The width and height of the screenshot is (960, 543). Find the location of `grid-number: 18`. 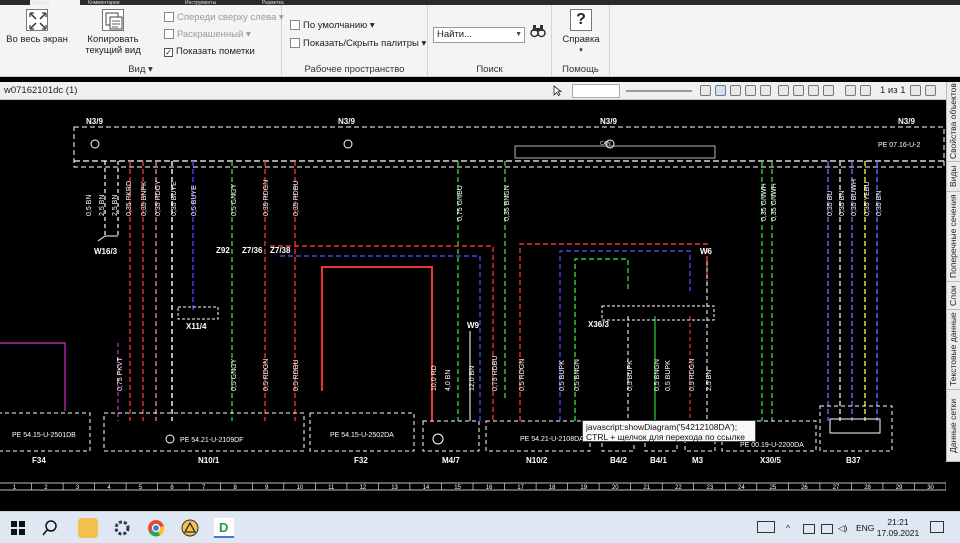

grid-number: 18 is located at coordinates (552, 488).